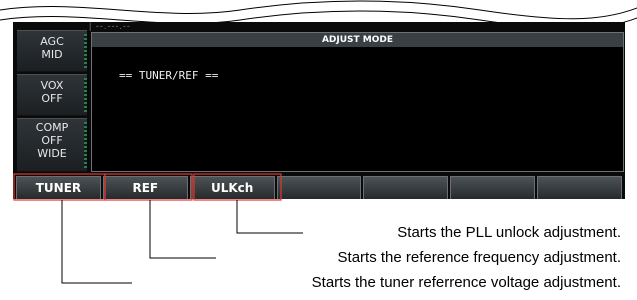 The height and width of the screenshot is (300, 637). I want to click on ulkch-leader, so click(269, 217).